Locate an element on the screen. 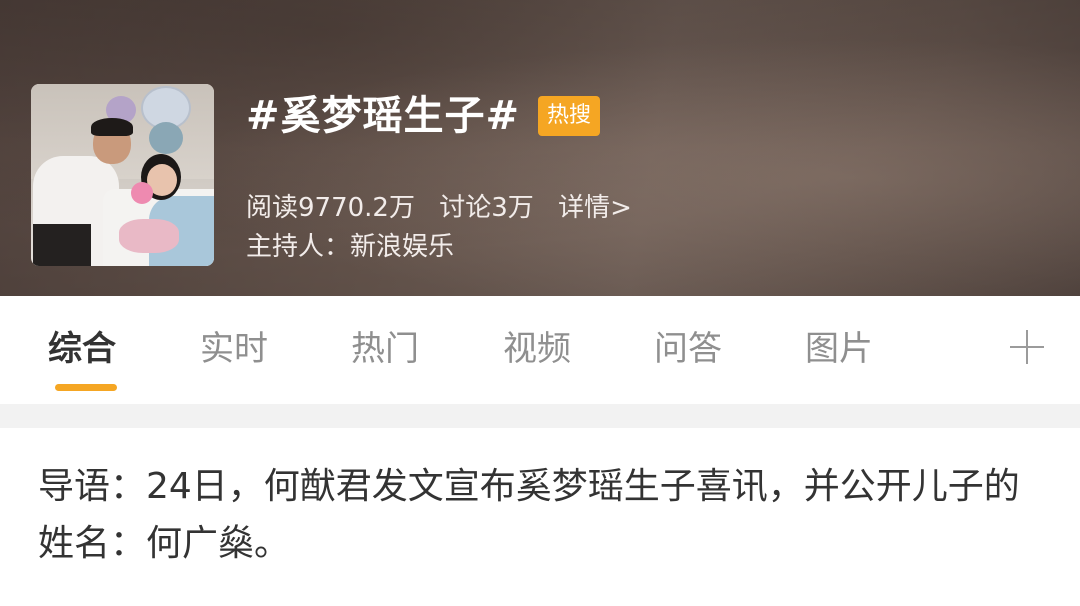  topic-cover-image is located at coordinates (122, 175).